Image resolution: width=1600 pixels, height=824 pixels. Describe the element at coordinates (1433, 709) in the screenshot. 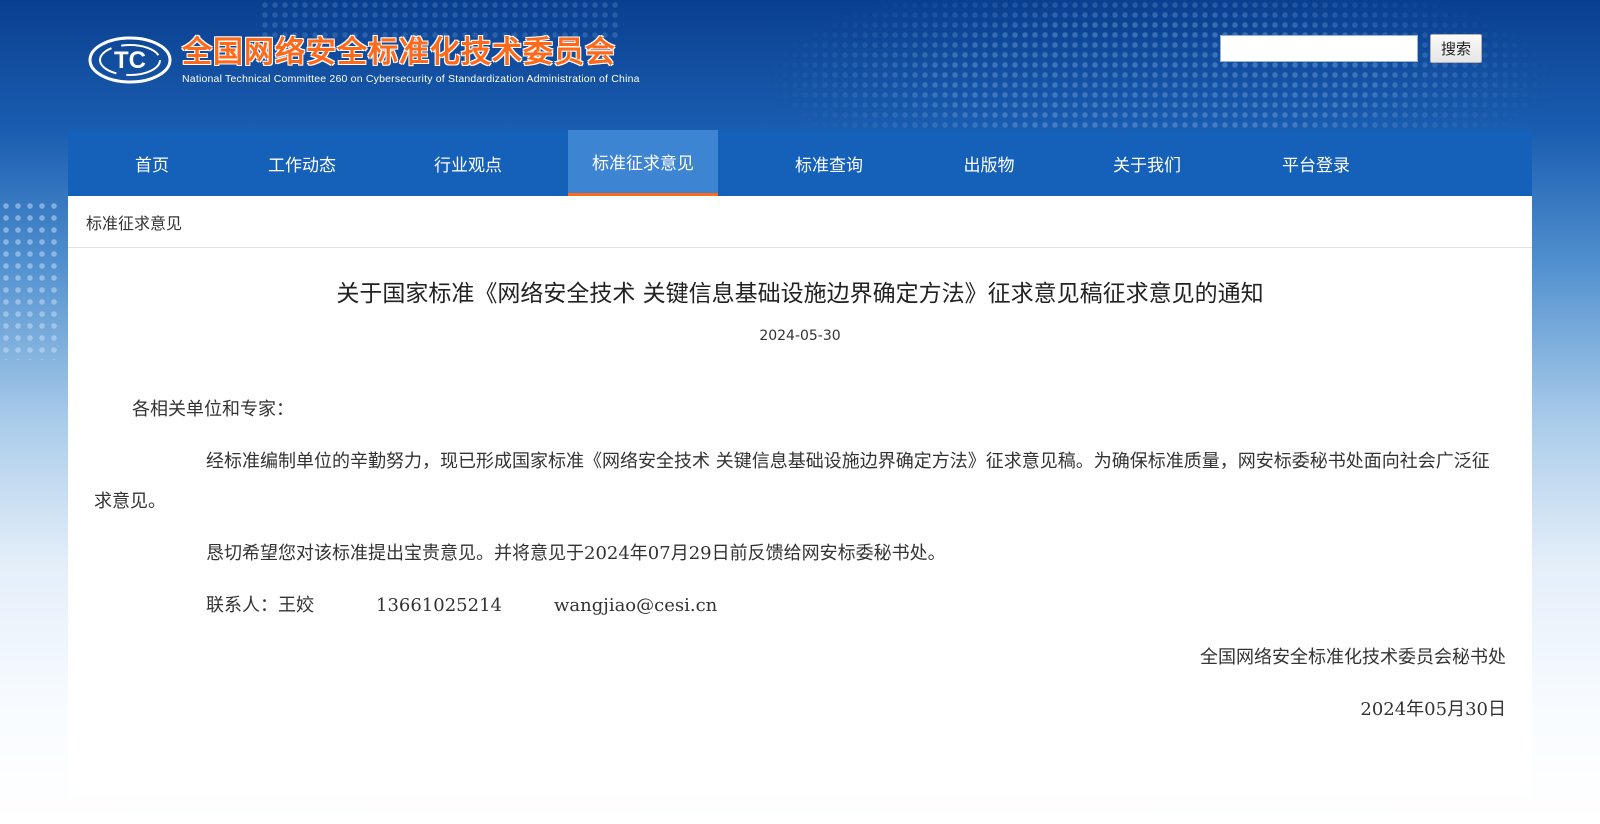

I see `signature-date: 2024年05月30日` at that location.